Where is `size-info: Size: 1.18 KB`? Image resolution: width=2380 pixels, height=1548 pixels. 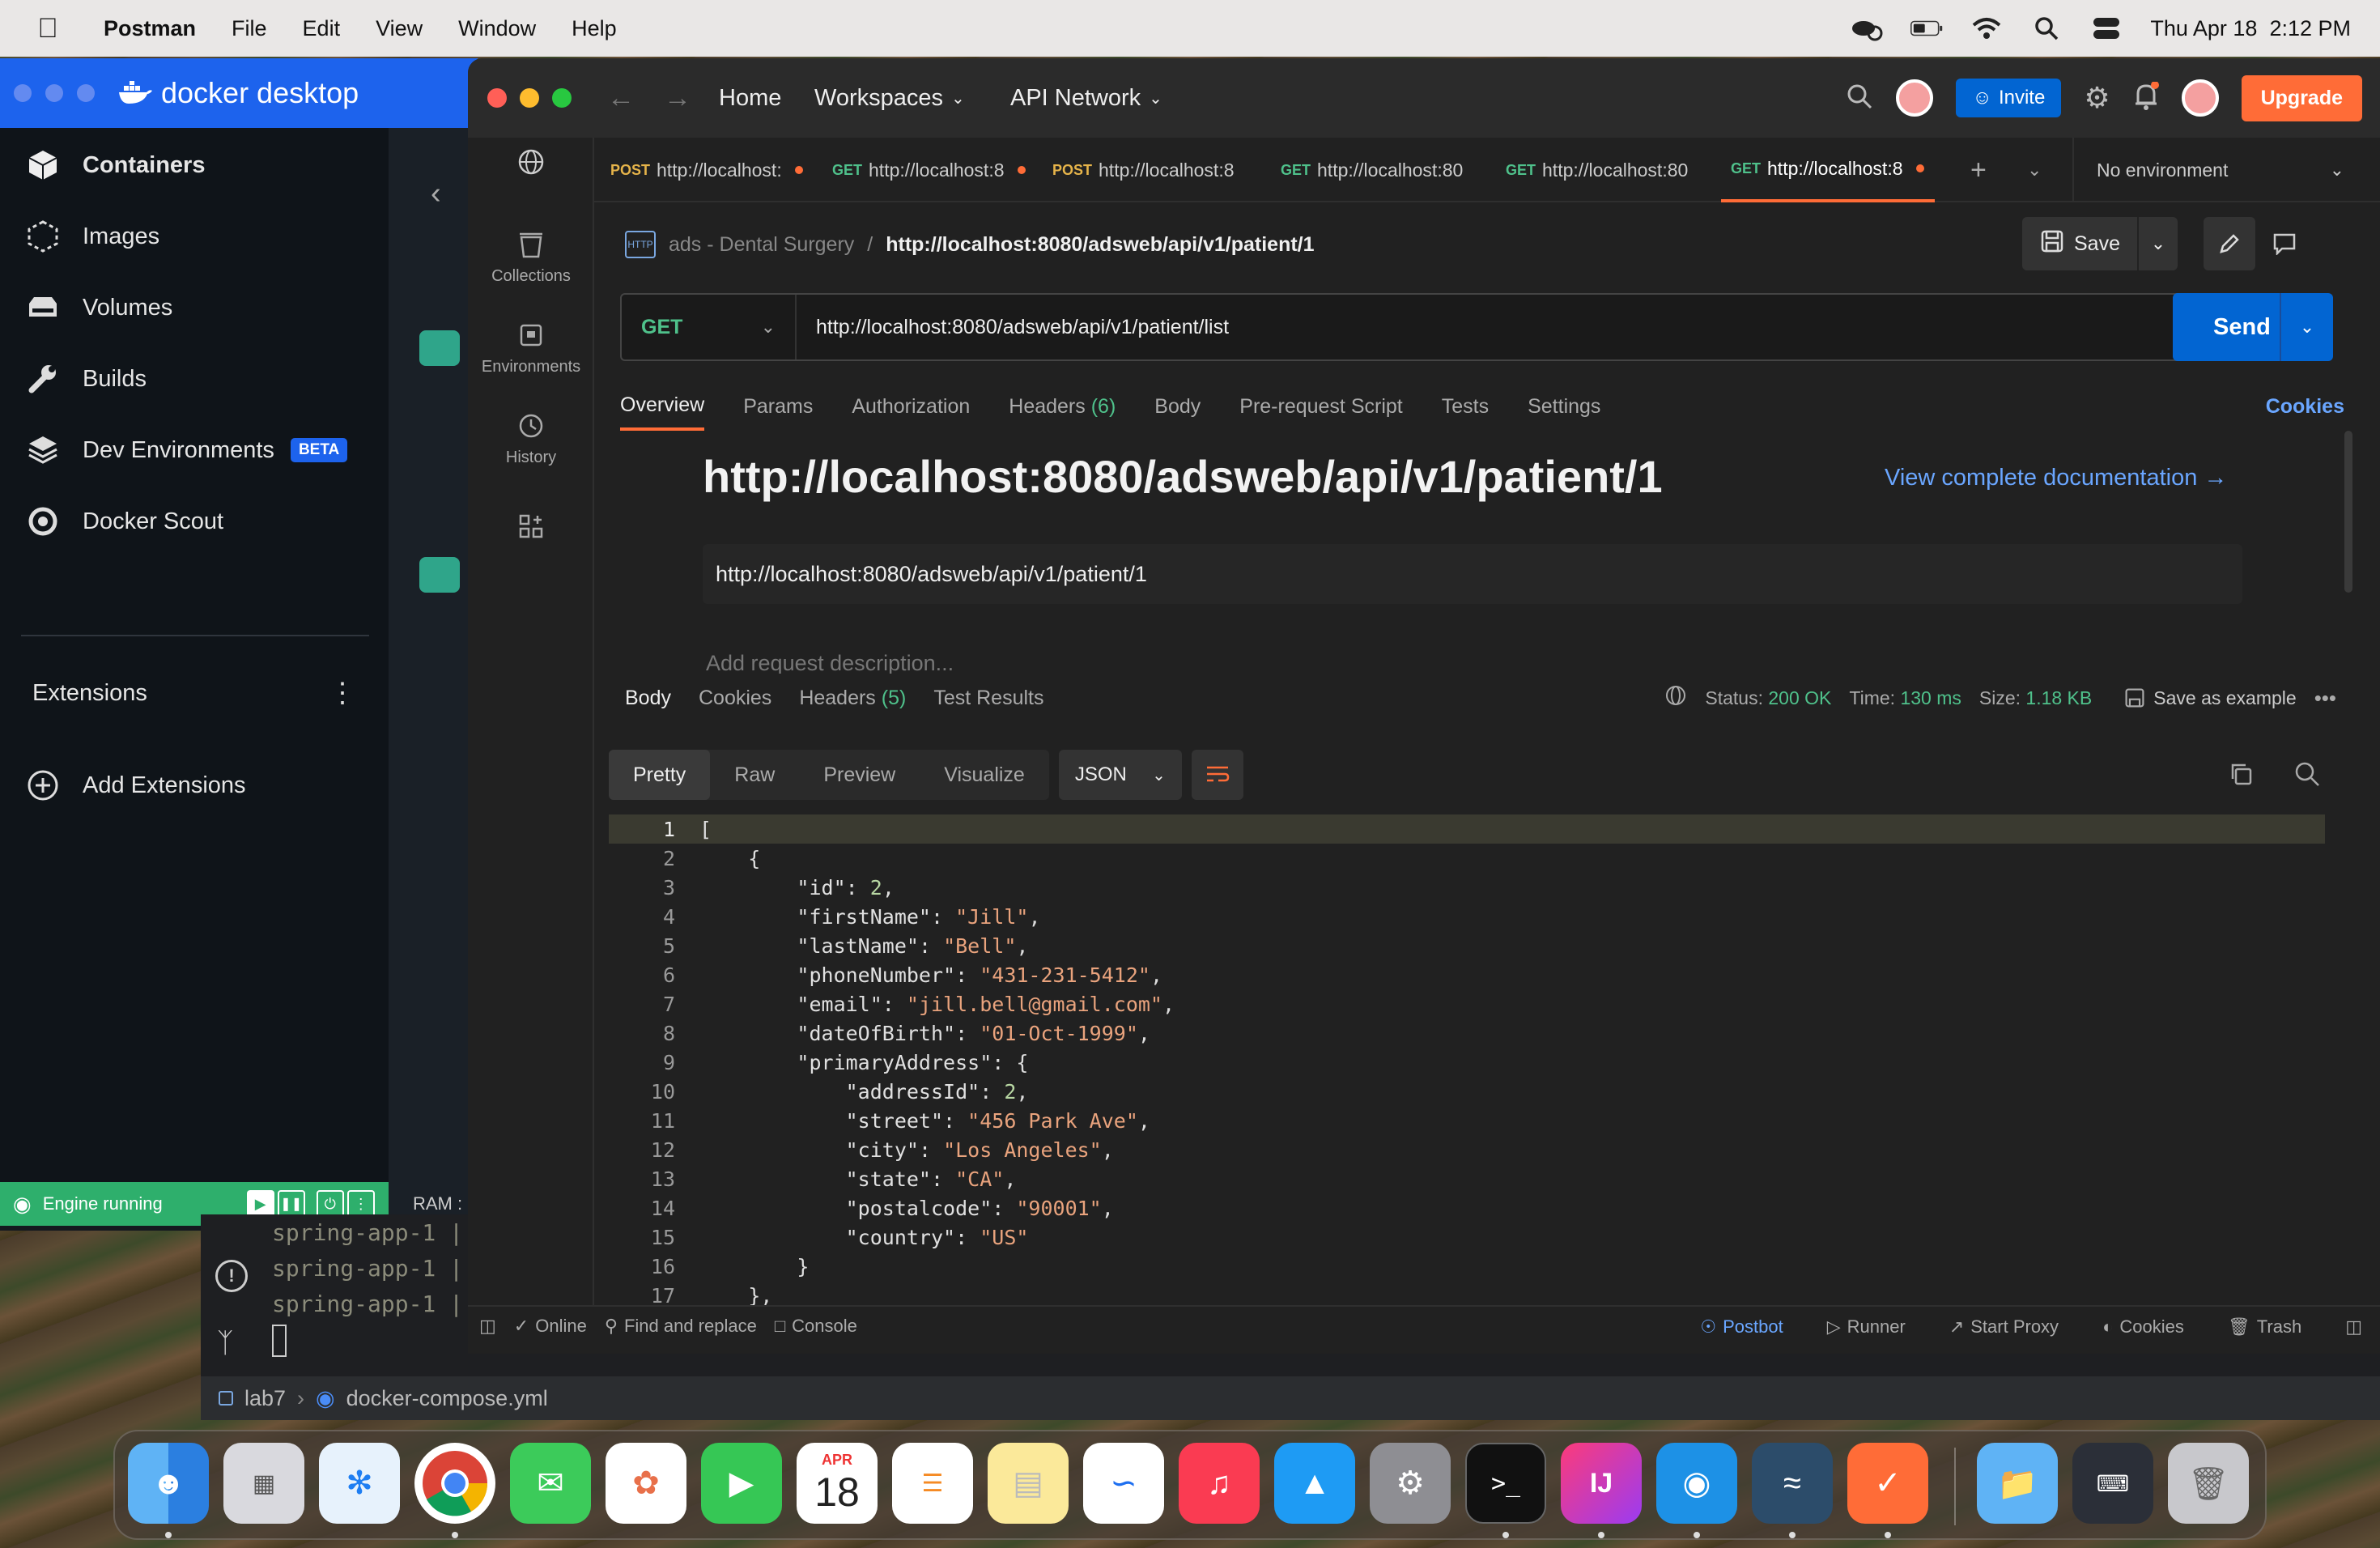
size-info: Size: 1.18 KB is located at coordinates (2035, 698).